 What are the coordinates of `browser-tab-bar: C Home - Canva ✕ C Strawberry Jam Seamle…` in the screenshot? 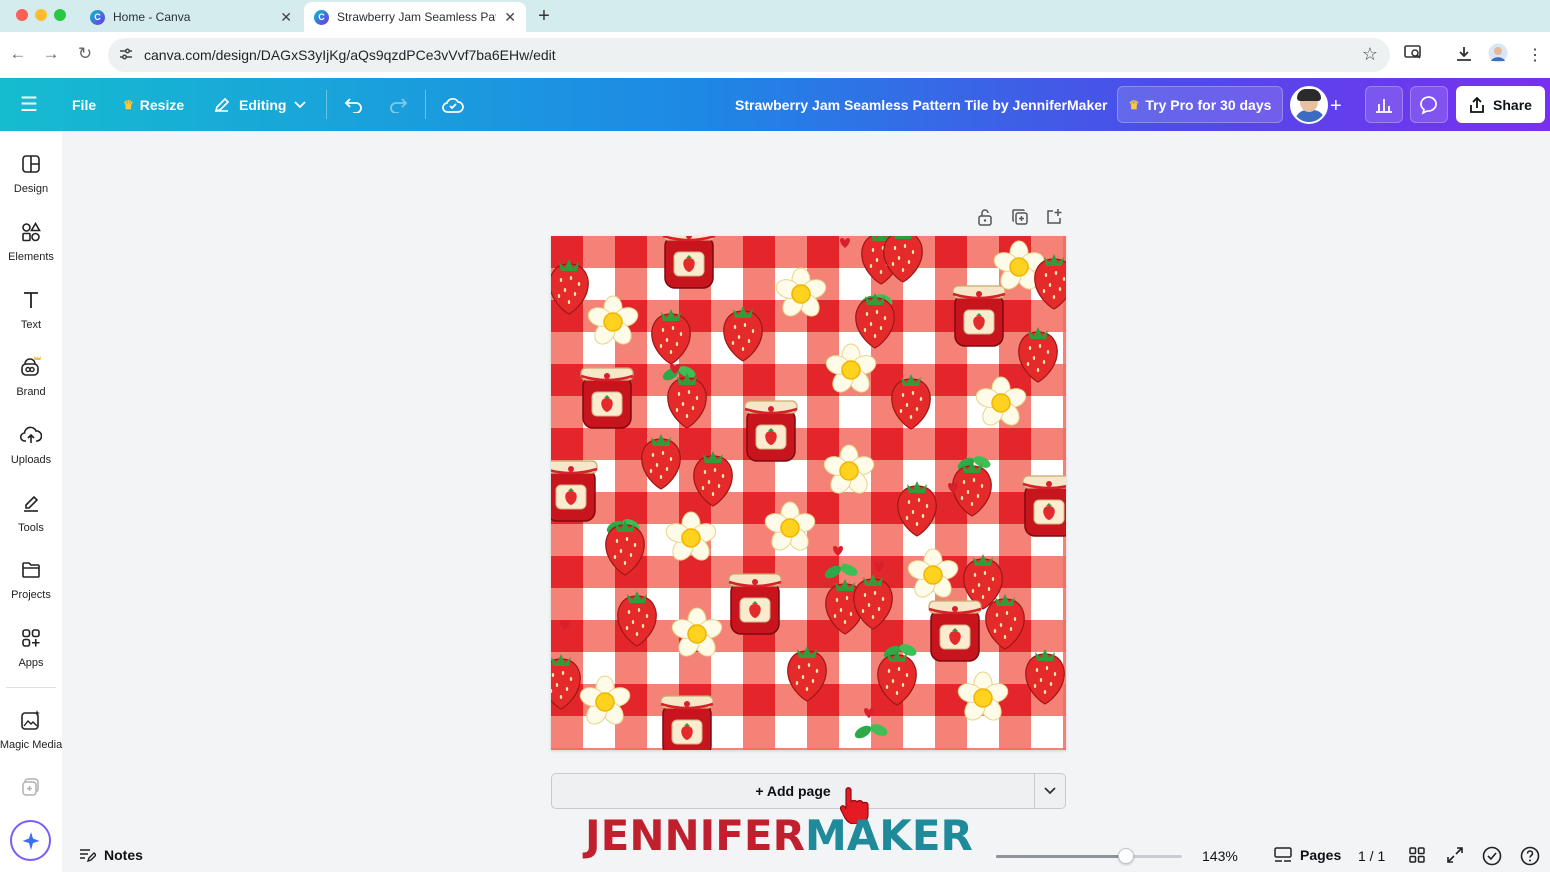 It's located at (775, 16).